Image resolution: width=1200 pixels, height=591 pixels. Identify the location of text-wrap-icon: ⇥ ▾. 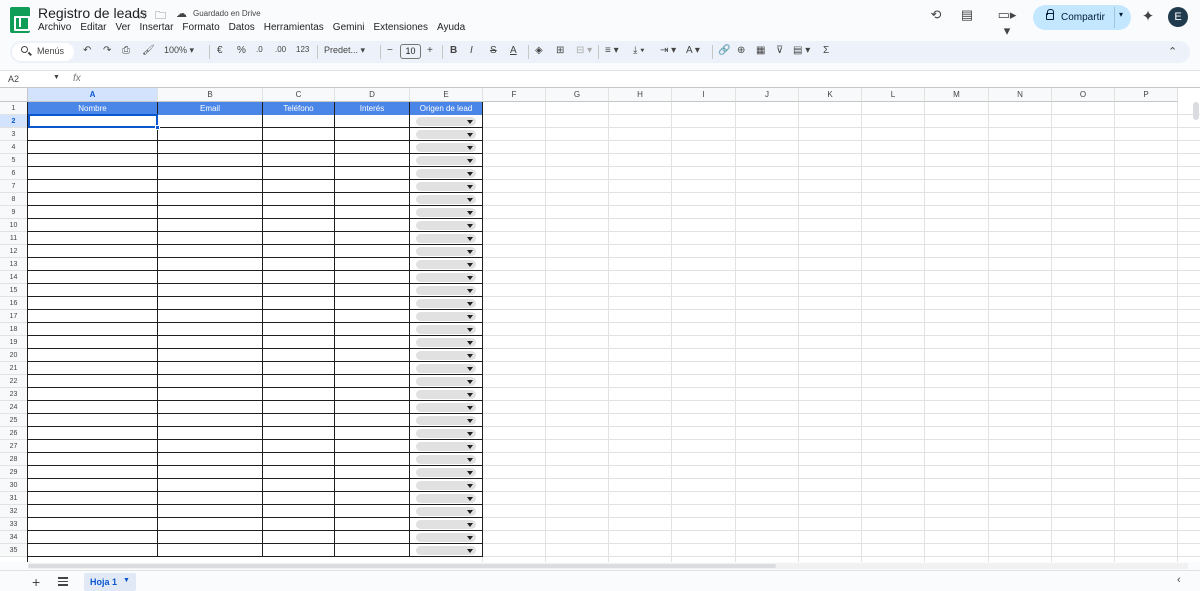
(668, 50).